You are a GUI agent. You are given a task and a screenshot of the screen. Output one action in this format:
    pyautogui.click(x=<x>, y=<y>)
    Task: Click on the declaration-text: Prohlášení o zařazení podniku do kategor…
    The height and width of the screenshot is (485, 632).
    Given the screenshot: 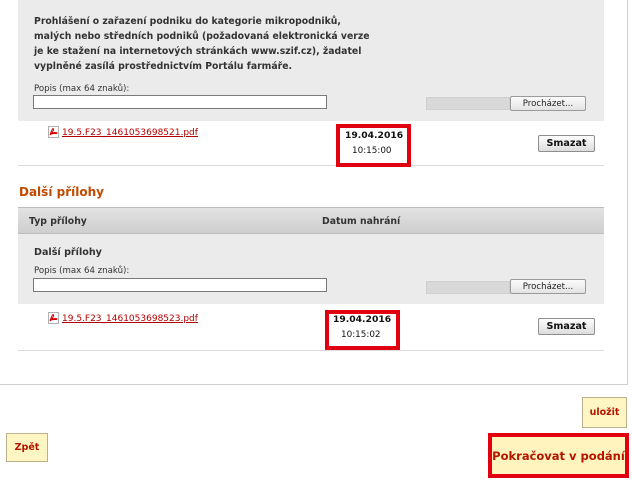 What is the action you would take?
    pyautogui.click(x=202, y=44)
    